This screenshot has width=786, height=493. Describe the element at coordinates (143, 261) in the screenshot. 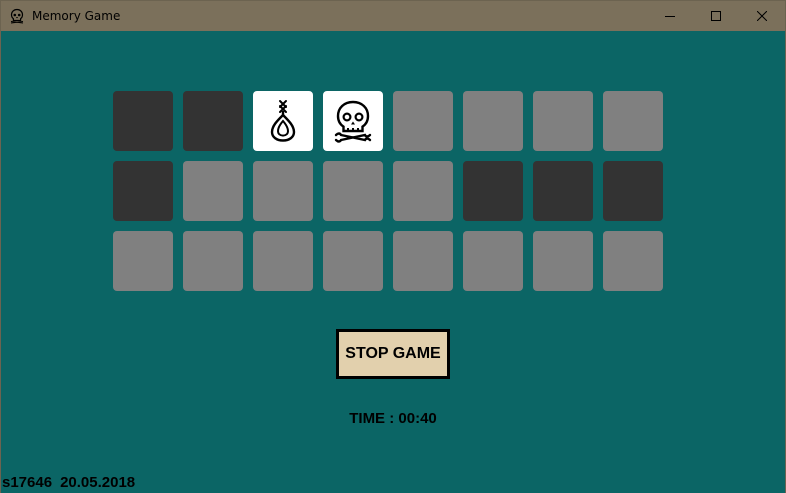

I see `card-r3-c1` at that location.